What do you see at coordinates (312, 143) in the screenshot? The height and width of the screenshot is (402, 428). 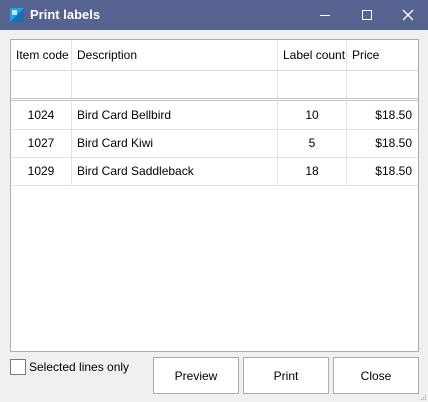 I see `label-count-cell: 5` at bounding box center [312, 143].